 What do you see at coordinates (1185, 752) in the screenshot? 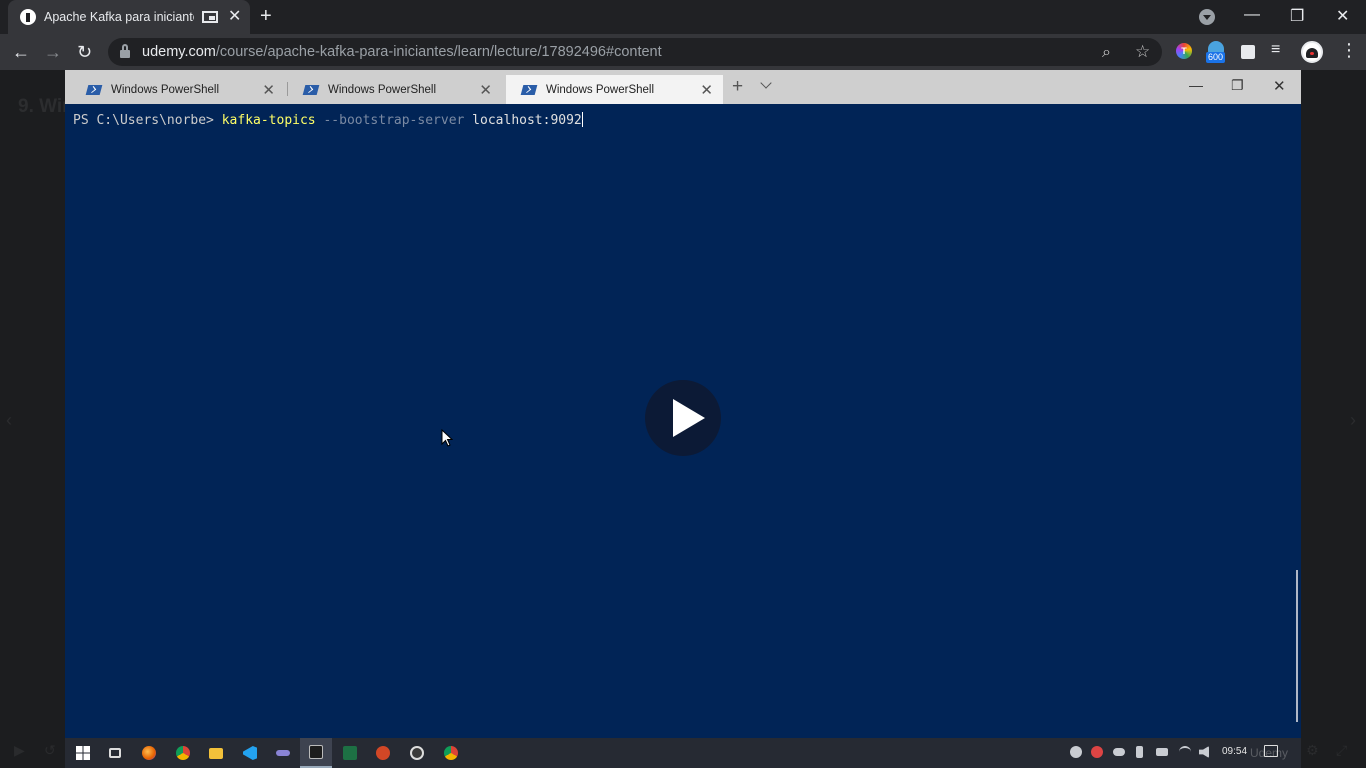
I see `wifi-icon` at bounding box center [1185, 752].